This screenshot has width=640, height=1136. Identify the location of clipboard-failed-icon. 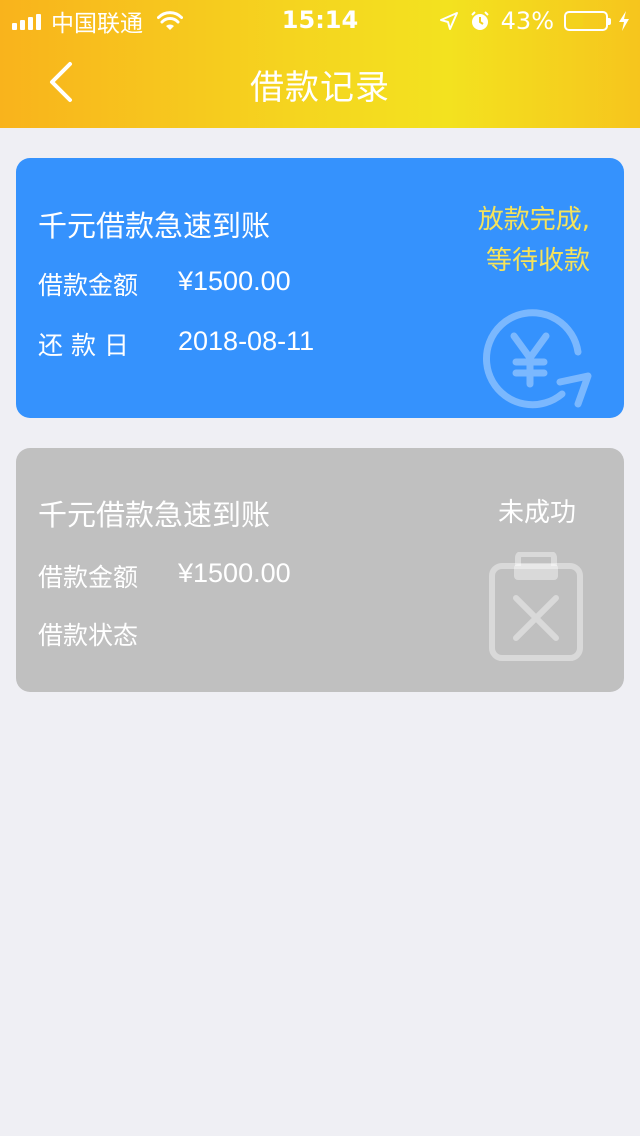
(536, 606).